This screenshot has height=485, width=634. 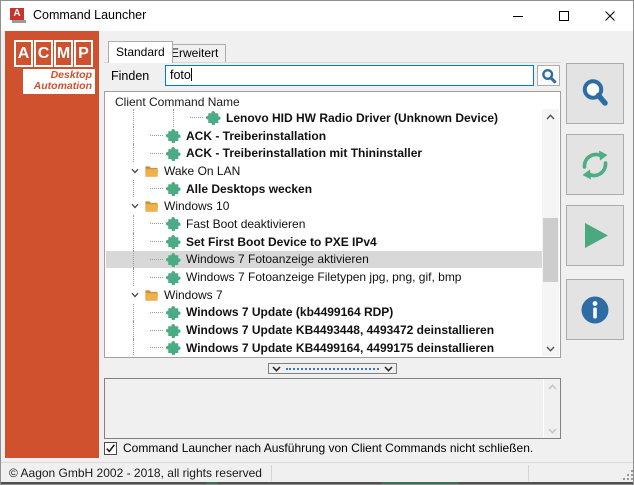 I want to click on logo-letter: M, so click(x=63, y=53).